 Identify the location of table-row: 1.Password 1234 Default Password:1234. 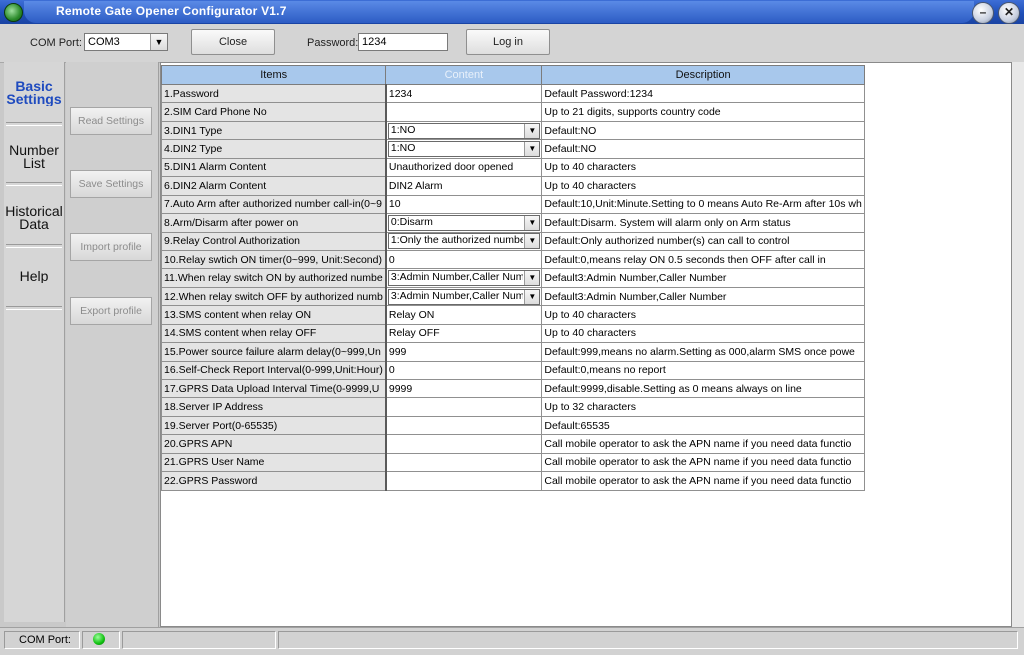
(512, 93).